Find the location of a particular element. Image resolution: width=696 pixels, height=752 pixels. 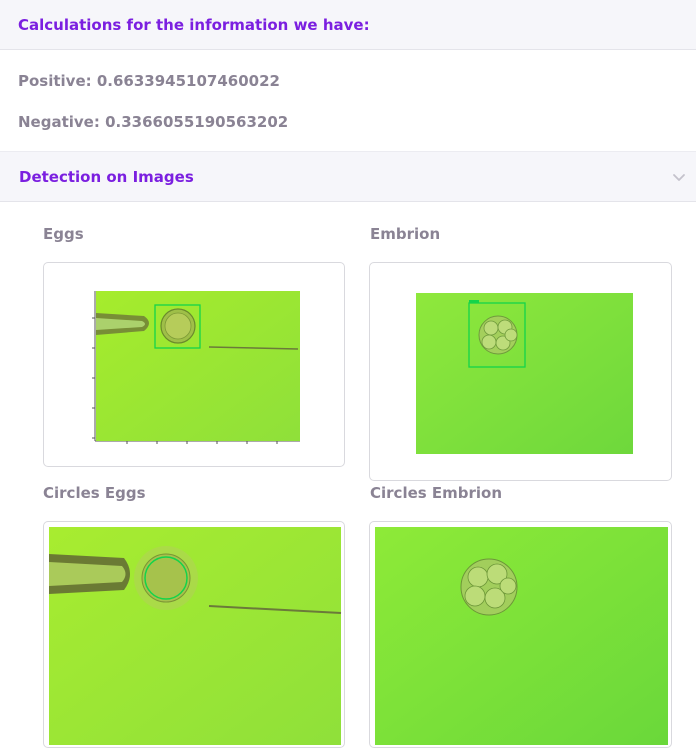

eggs-label: Eggs is located at coordinates (63, 234).